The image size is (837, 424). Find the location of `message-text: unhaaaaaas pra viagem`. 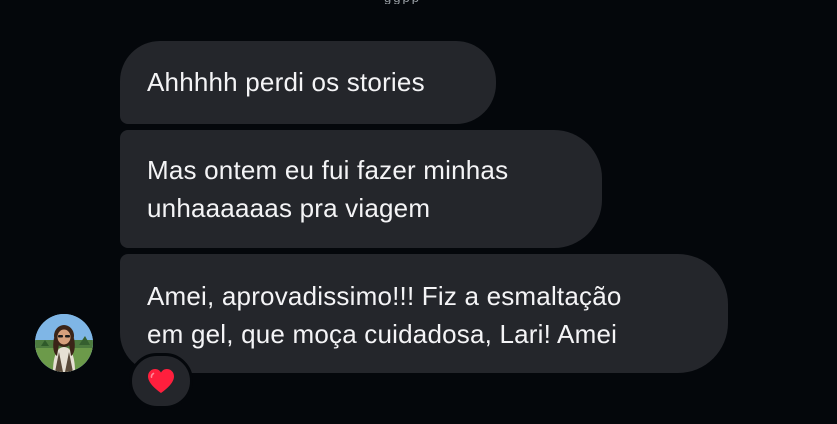

message-text: unhaaaaaas pra viagem is located at coordinates (289, 208).